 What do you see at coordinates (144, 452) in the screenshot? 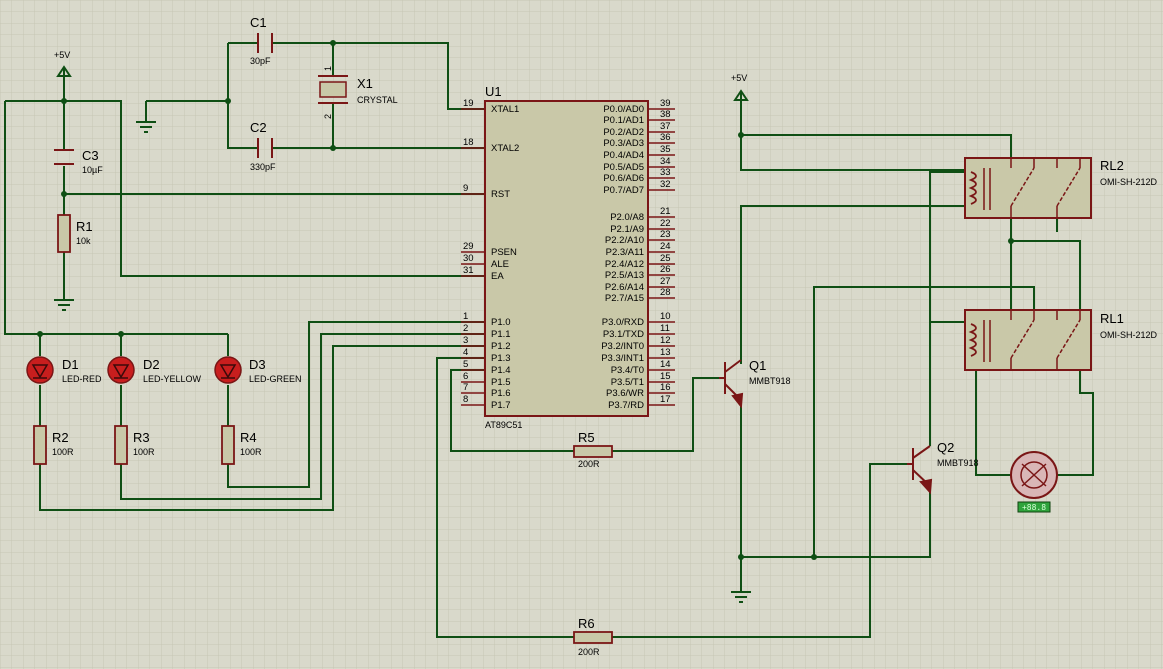
I see `r3-value: 100R` at bounding box center [144, 452].